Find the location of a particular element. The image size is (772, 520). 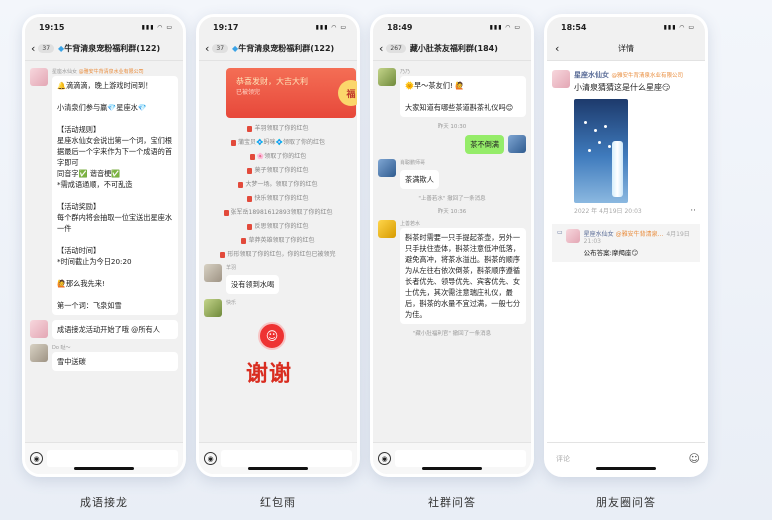

status-bar: 19:15 ▮▮▮ ◠ ▭ is located at coordinates (104, 27).